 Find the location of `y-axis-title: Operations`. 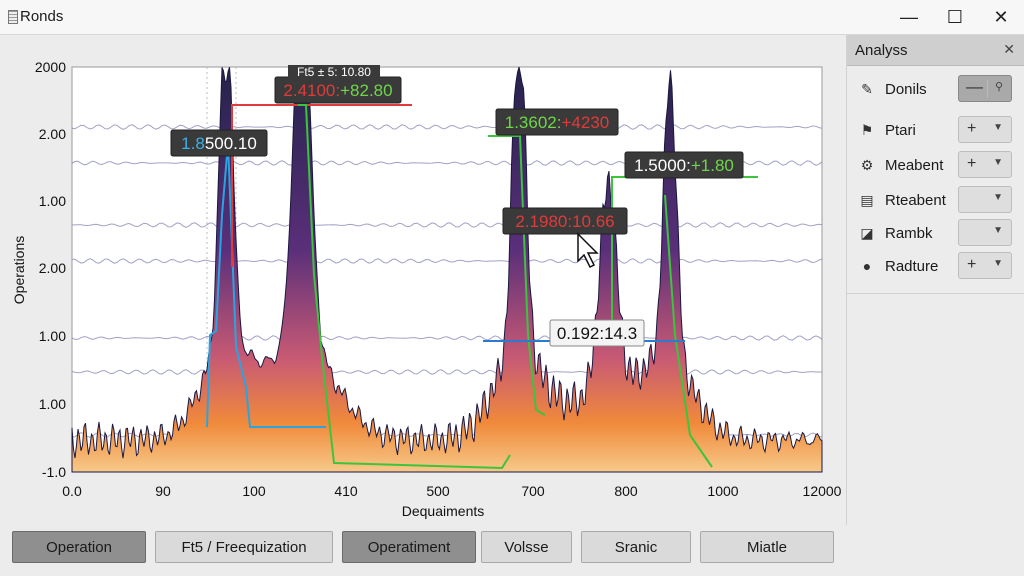

y-axis-title: Operations is located at coordinates (19, 270).